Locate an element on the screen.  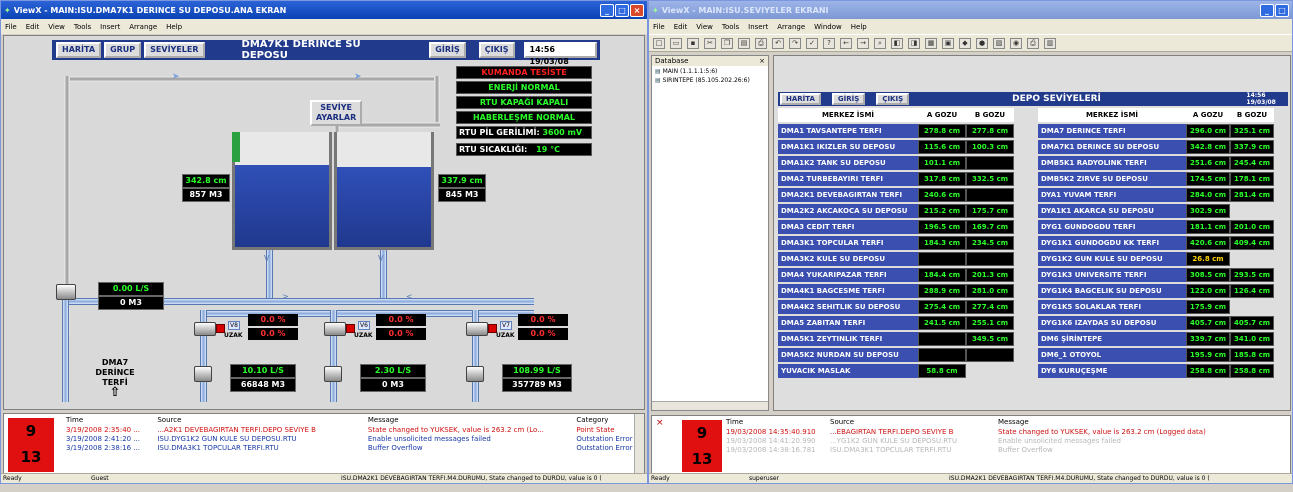
tool-icon: ◉ is located at coordinates (1016, 43).